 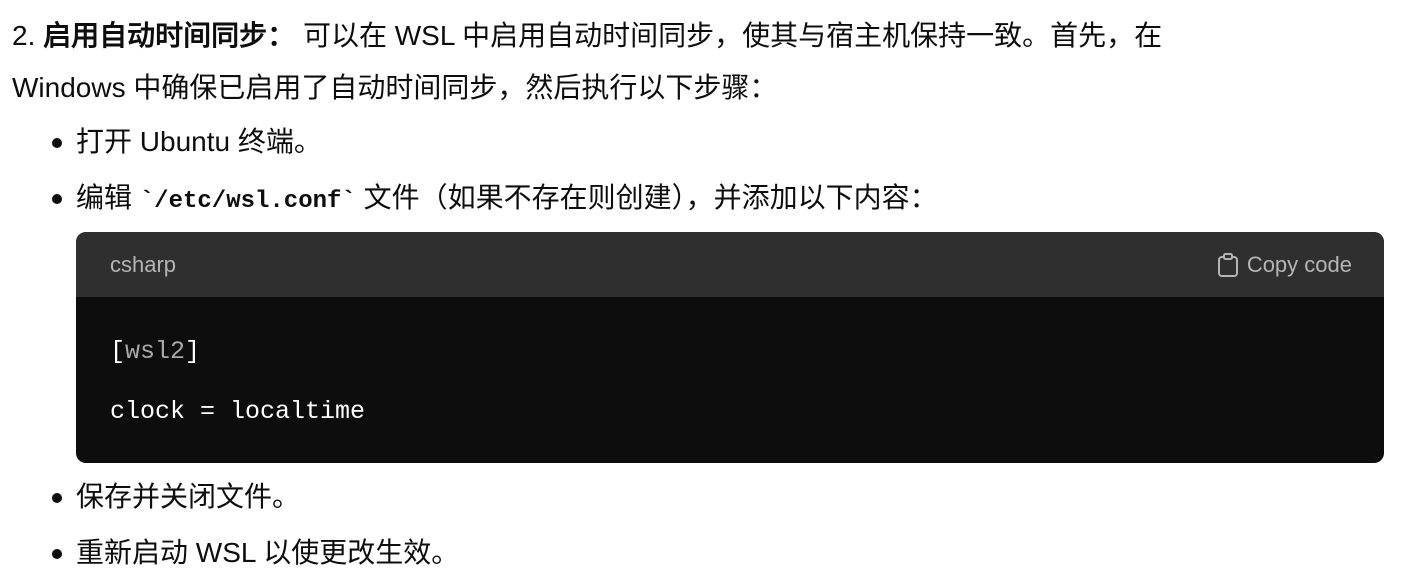 What do you see at coordinates (268, 552) in the screenshot?
I see `list-item-text: 重新启动 WSL 以使更改生效。` at bounding box center [268, 552].